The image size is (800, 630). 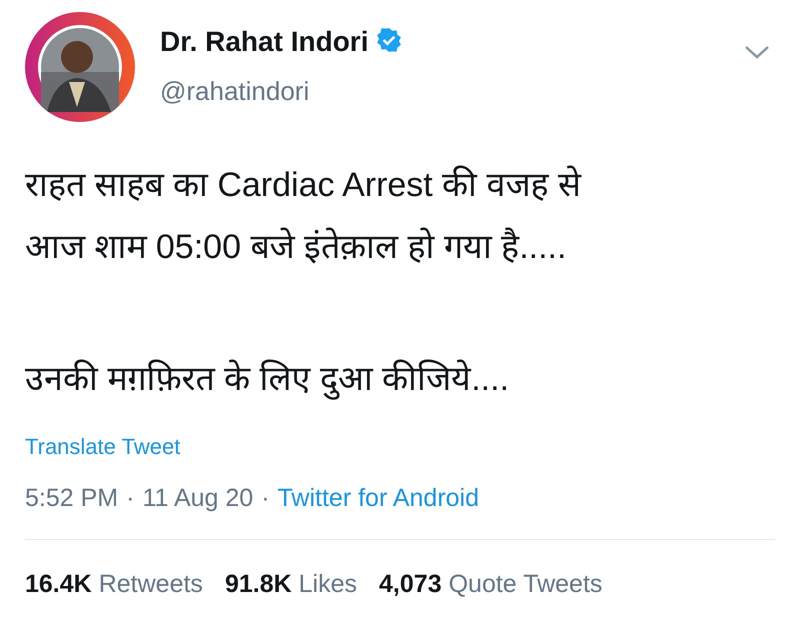 What do you see at coordinates (379, 498) in the screenshot?
I see `source-link: Twitter for Android` at bounding box center [379, 498].